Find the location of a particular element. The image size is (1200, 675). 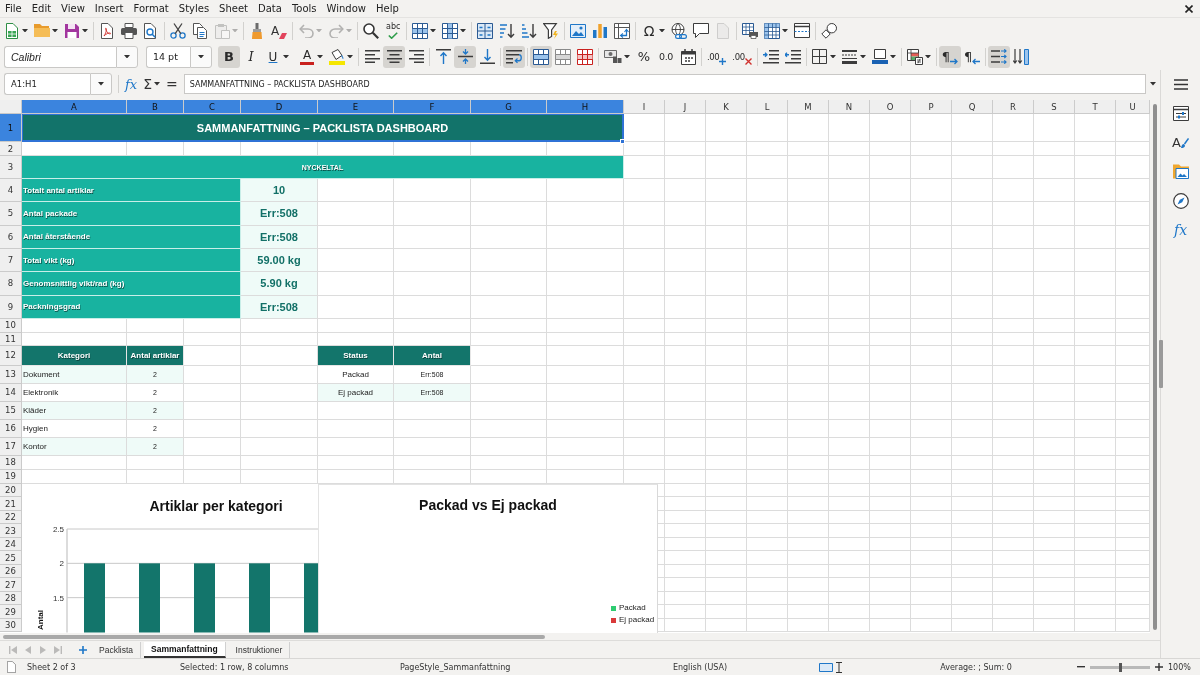

column-header: C is located at coordinates (212, 107).